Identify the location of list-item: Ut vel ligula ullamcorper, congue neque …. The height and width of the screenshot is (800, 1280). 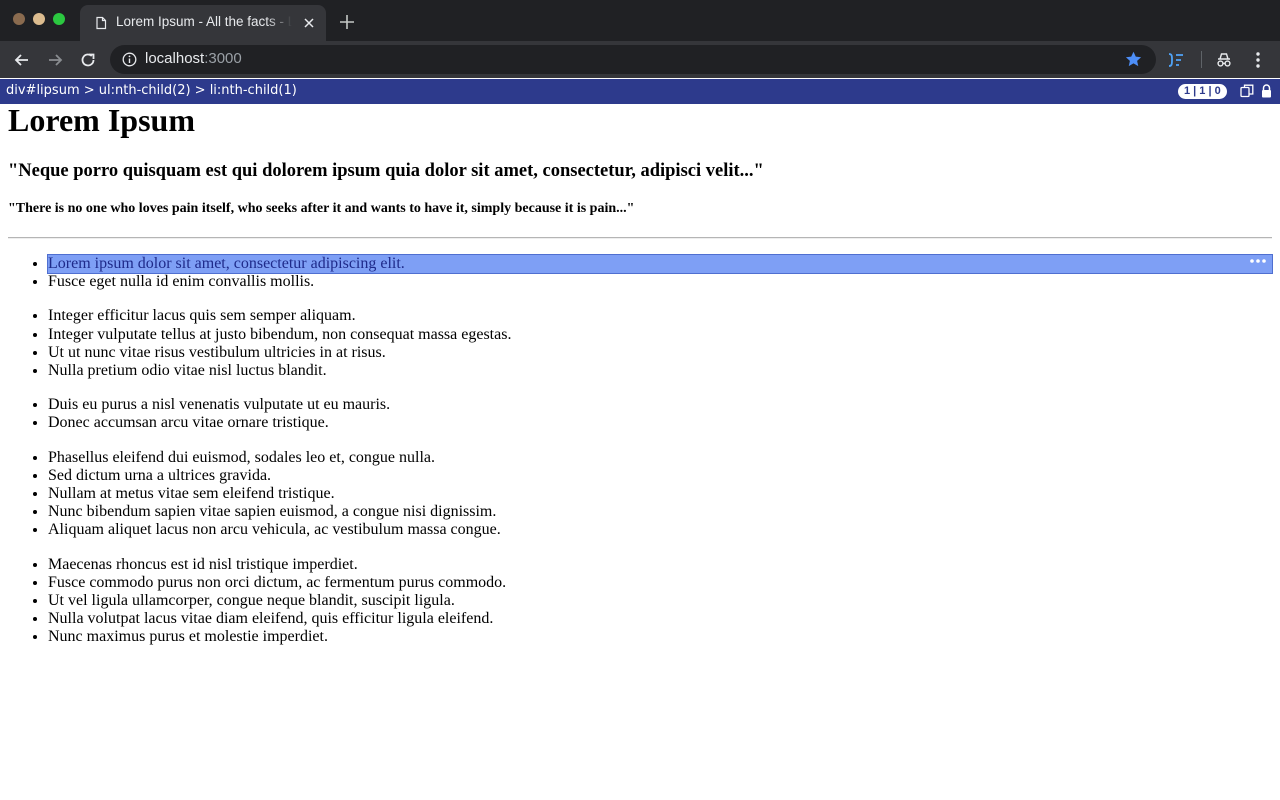
(660, 601).